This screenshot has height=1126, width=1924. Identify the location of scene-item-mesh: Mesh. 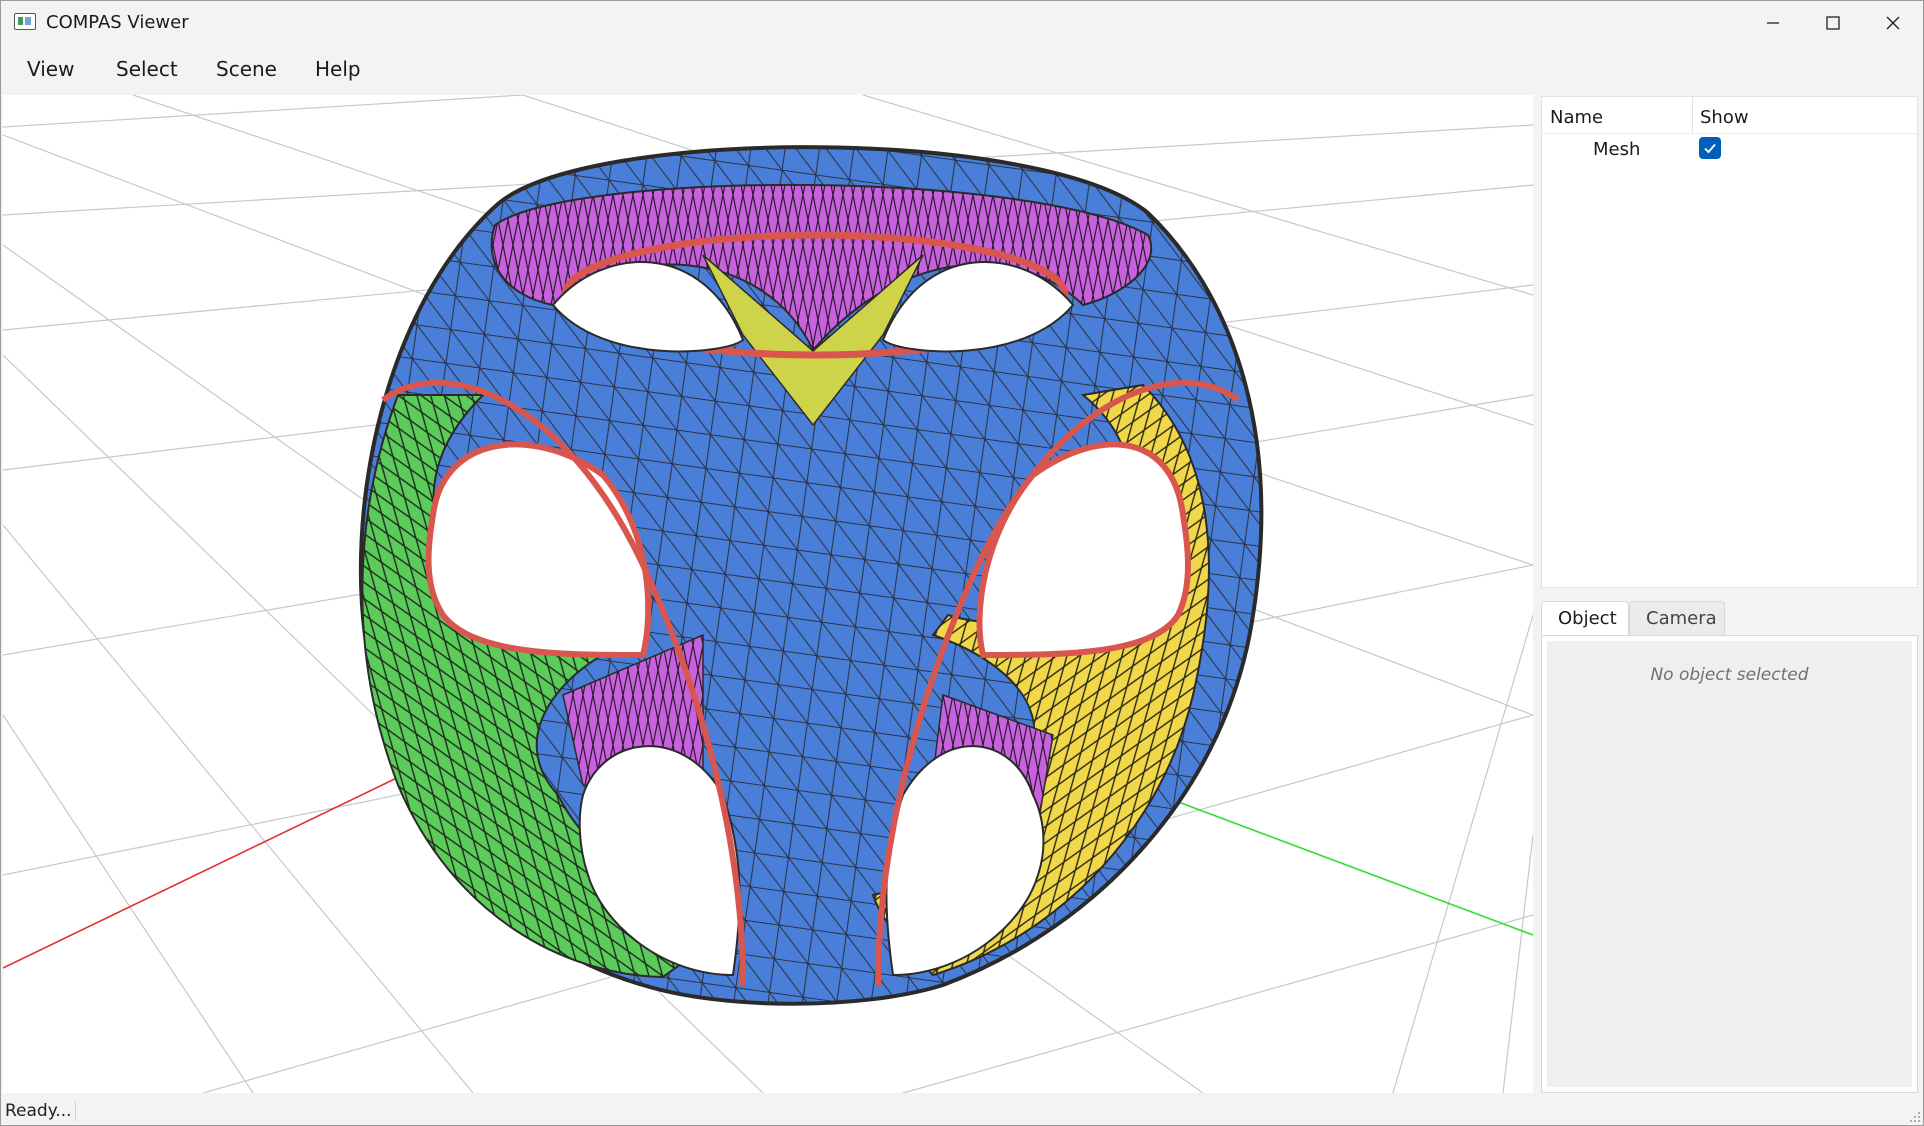
(1616, 149).